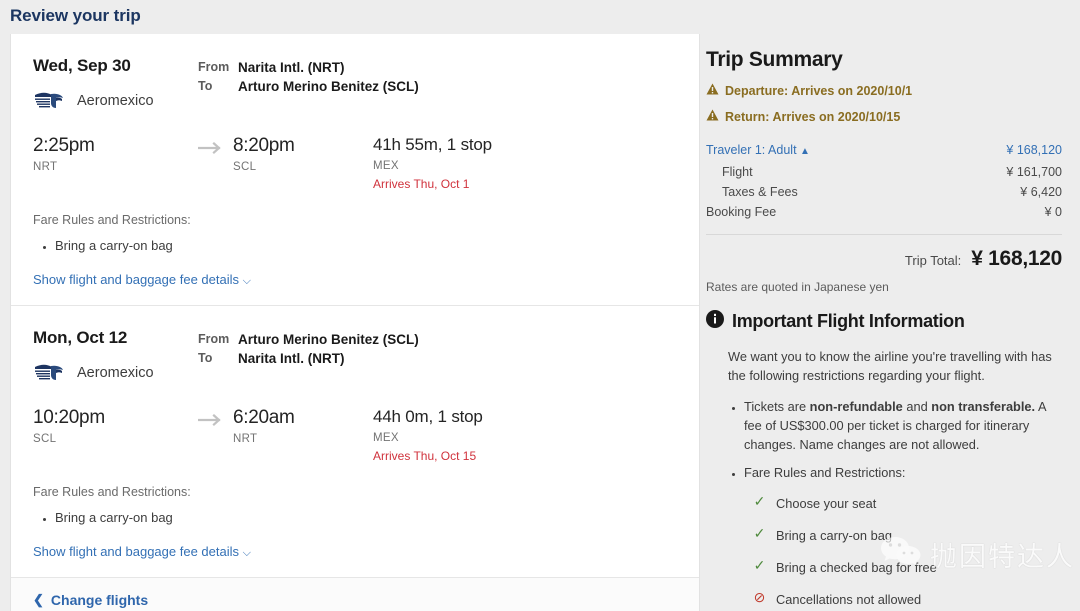 Image resolution: width=1080 pixels, height=611 pixels. Describe the element at coordinates (264, 145) in the screenshot. I see `arrival-time: 8:20pm` at that location.